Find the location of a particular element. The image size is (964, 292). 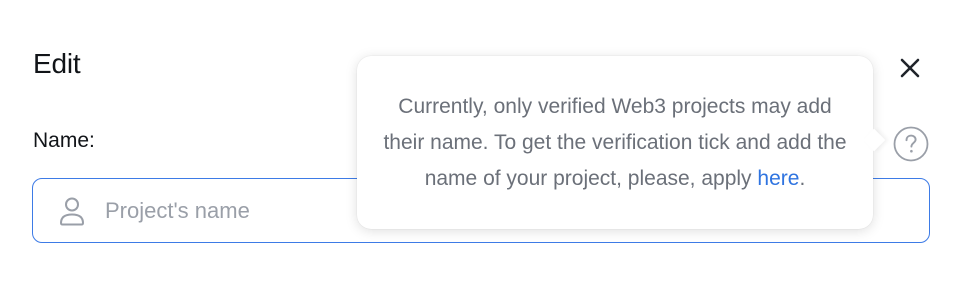

close-icon is located at coordinates (910, 68).